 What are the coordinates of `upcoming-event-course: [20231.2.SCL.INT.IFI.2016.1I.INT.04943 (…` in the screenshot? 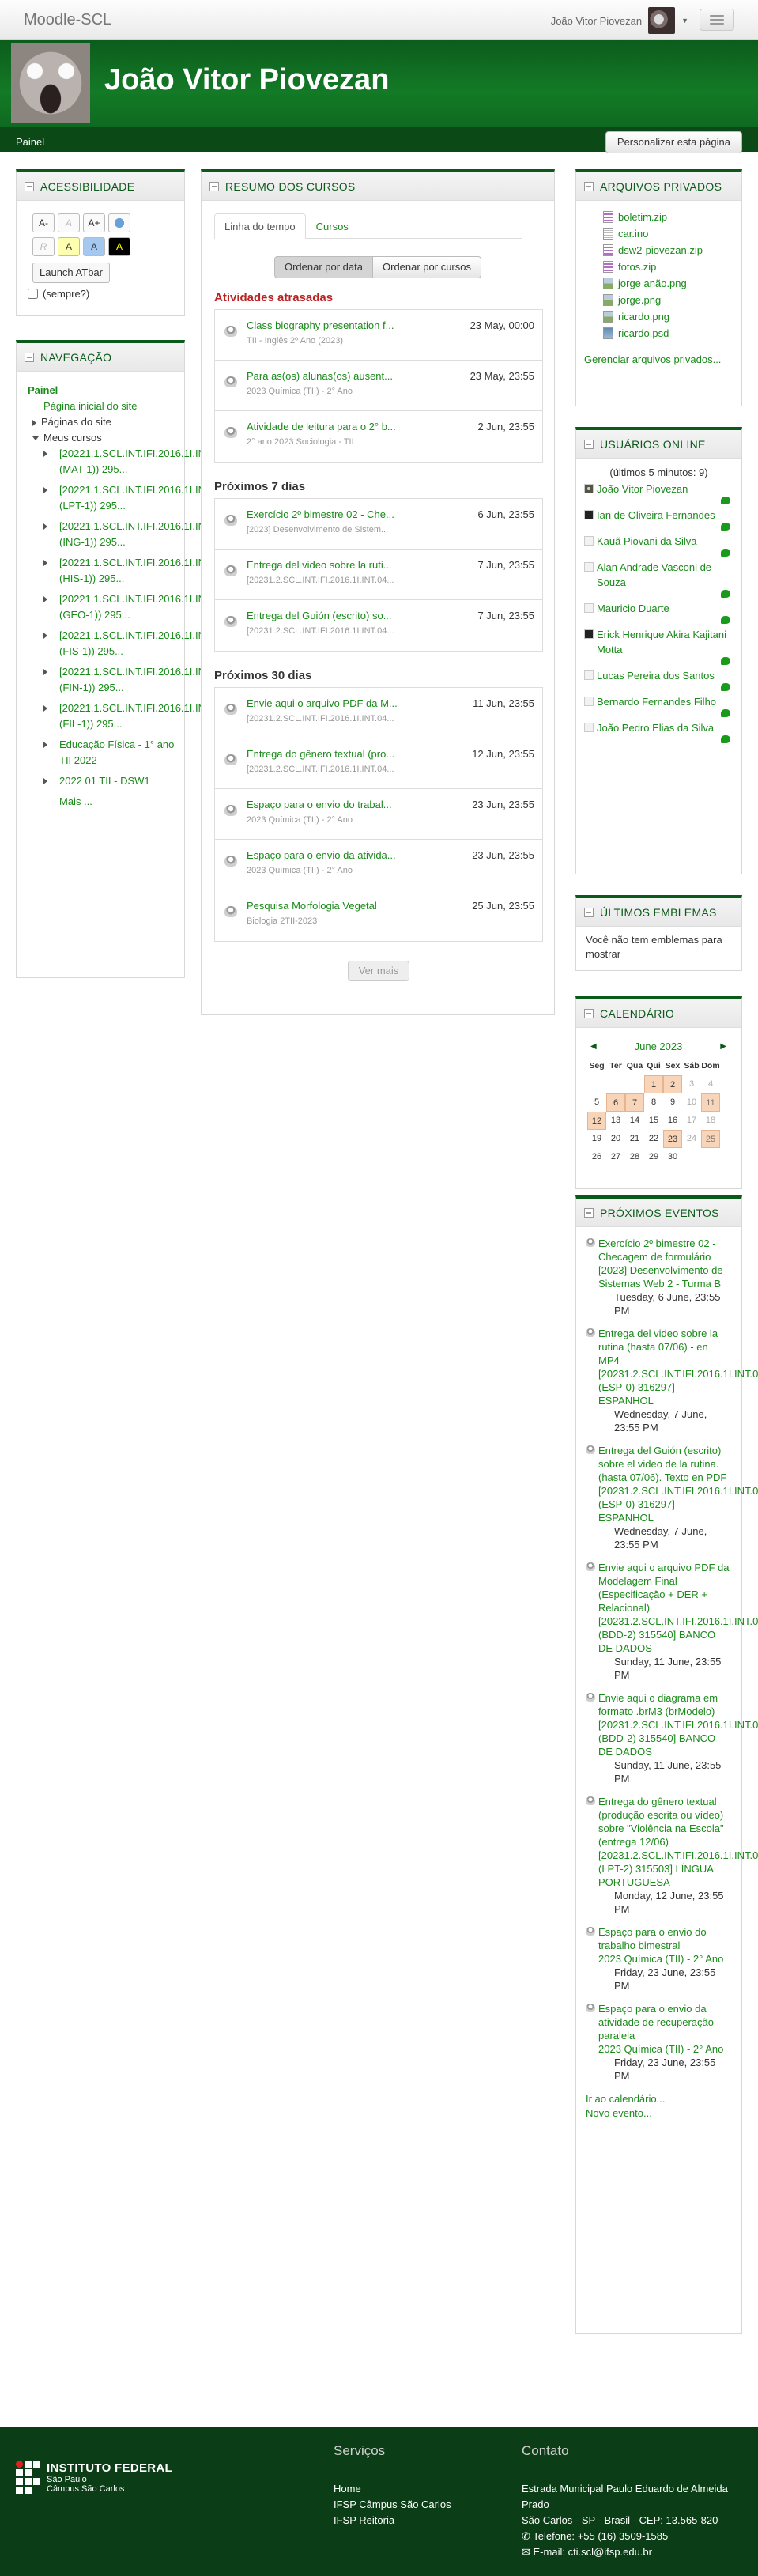 It's located at (678, 1387).